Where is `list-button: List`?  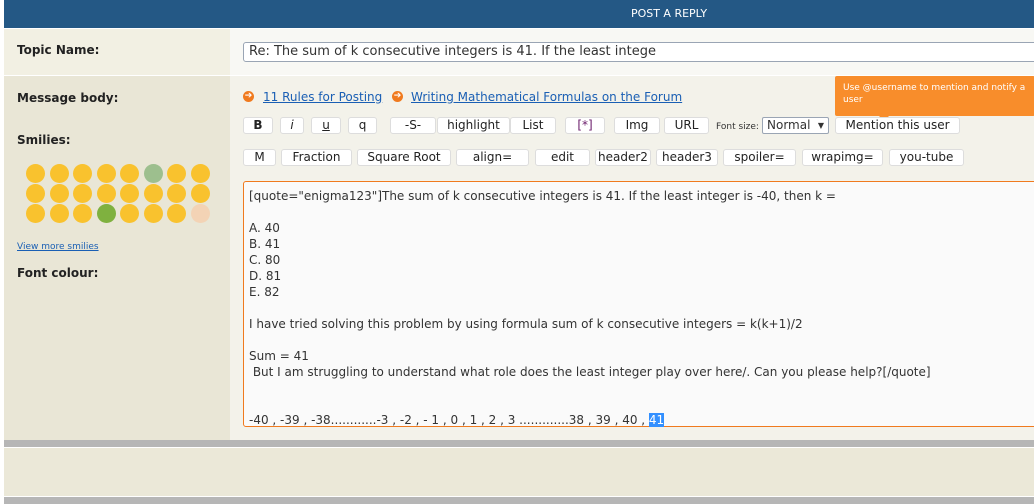
list-button: List is located at coordinates (533, 125).